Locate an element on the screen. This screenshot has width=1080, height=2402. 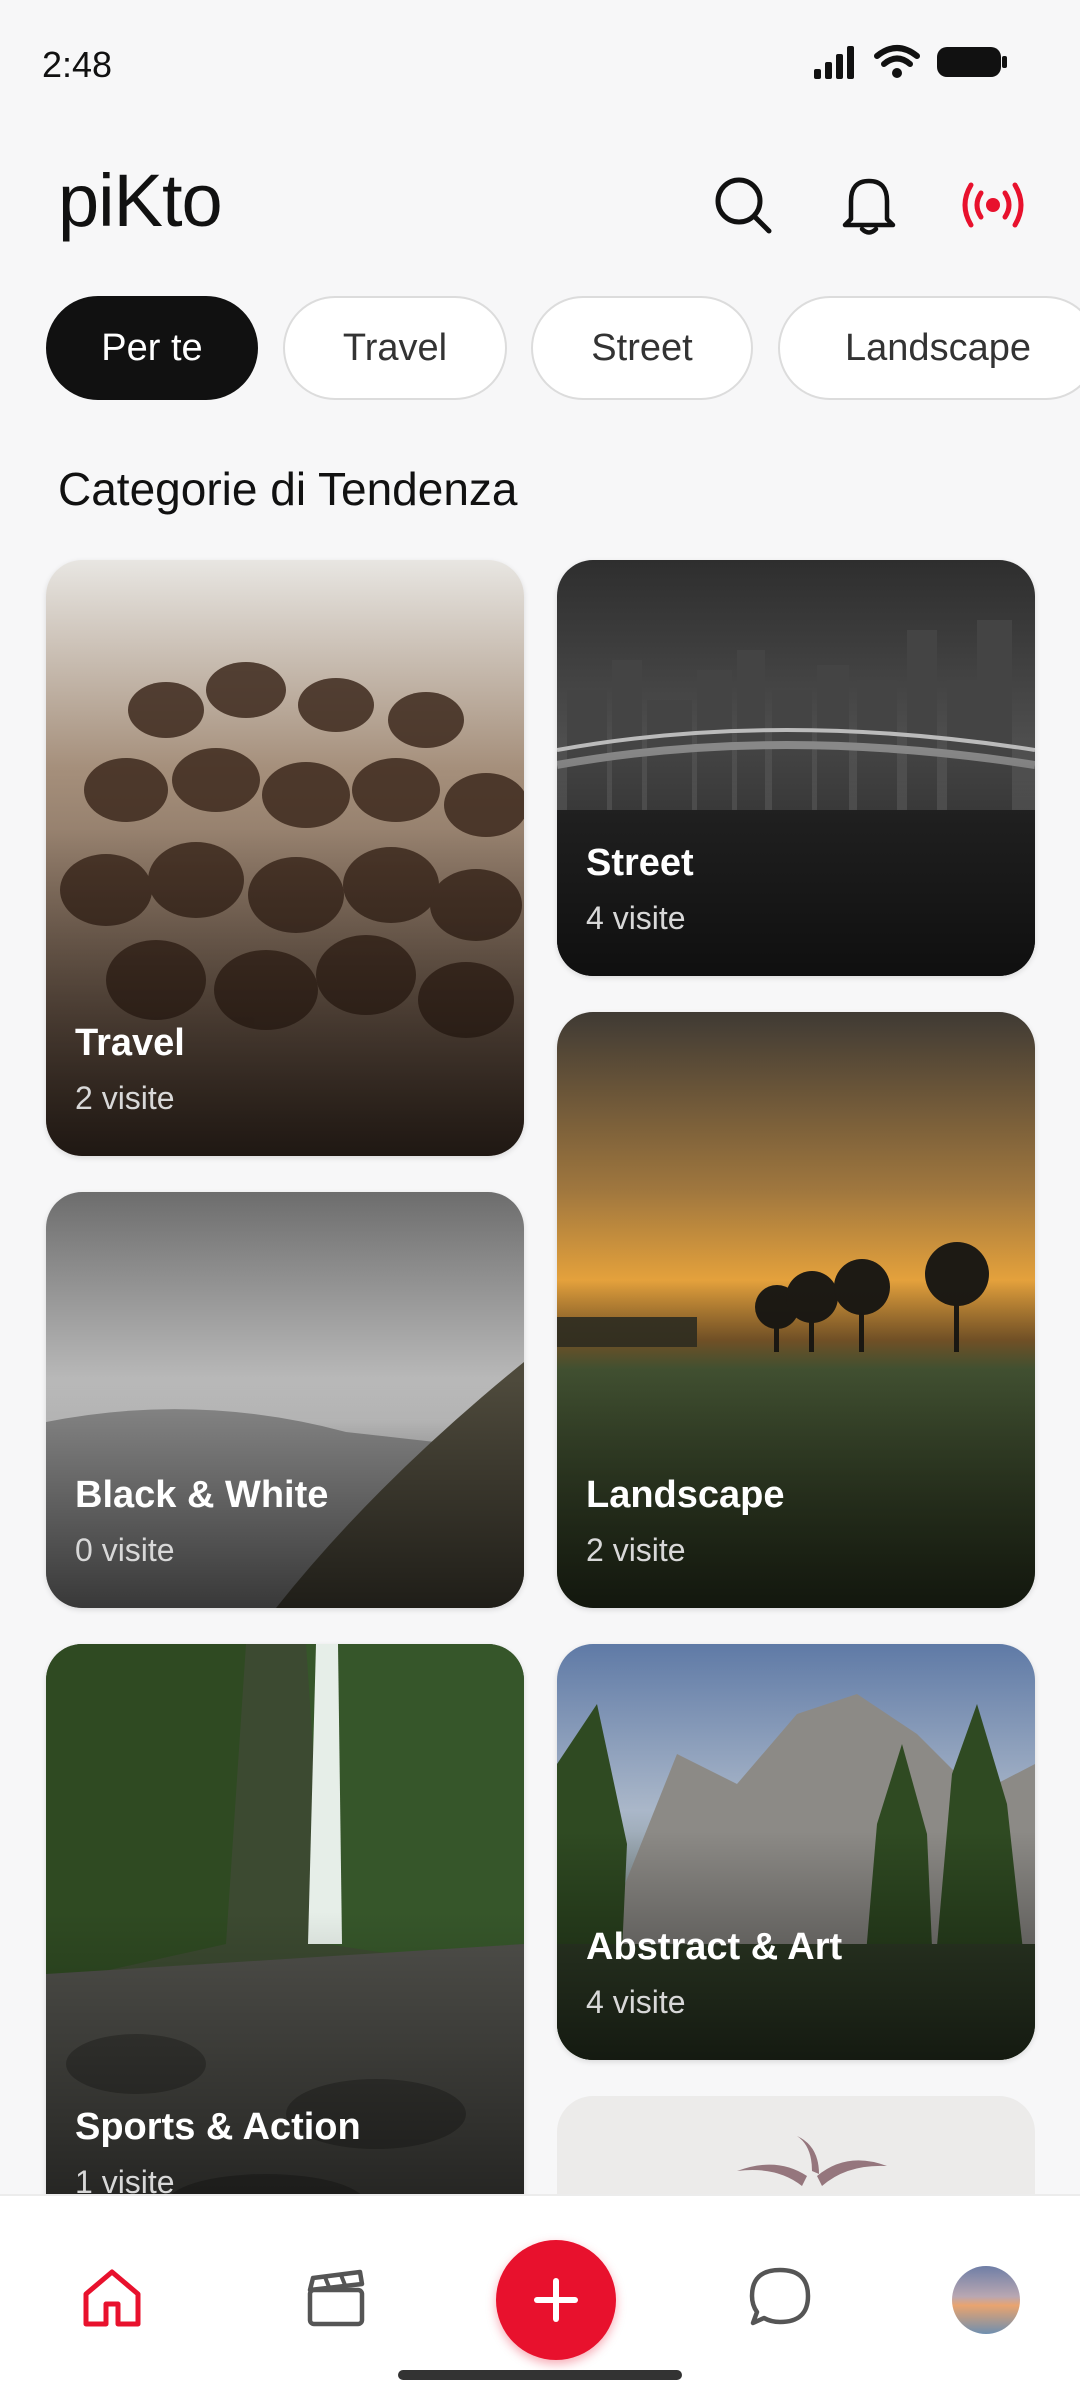
notifications-button is located at coordinates (869, 205).